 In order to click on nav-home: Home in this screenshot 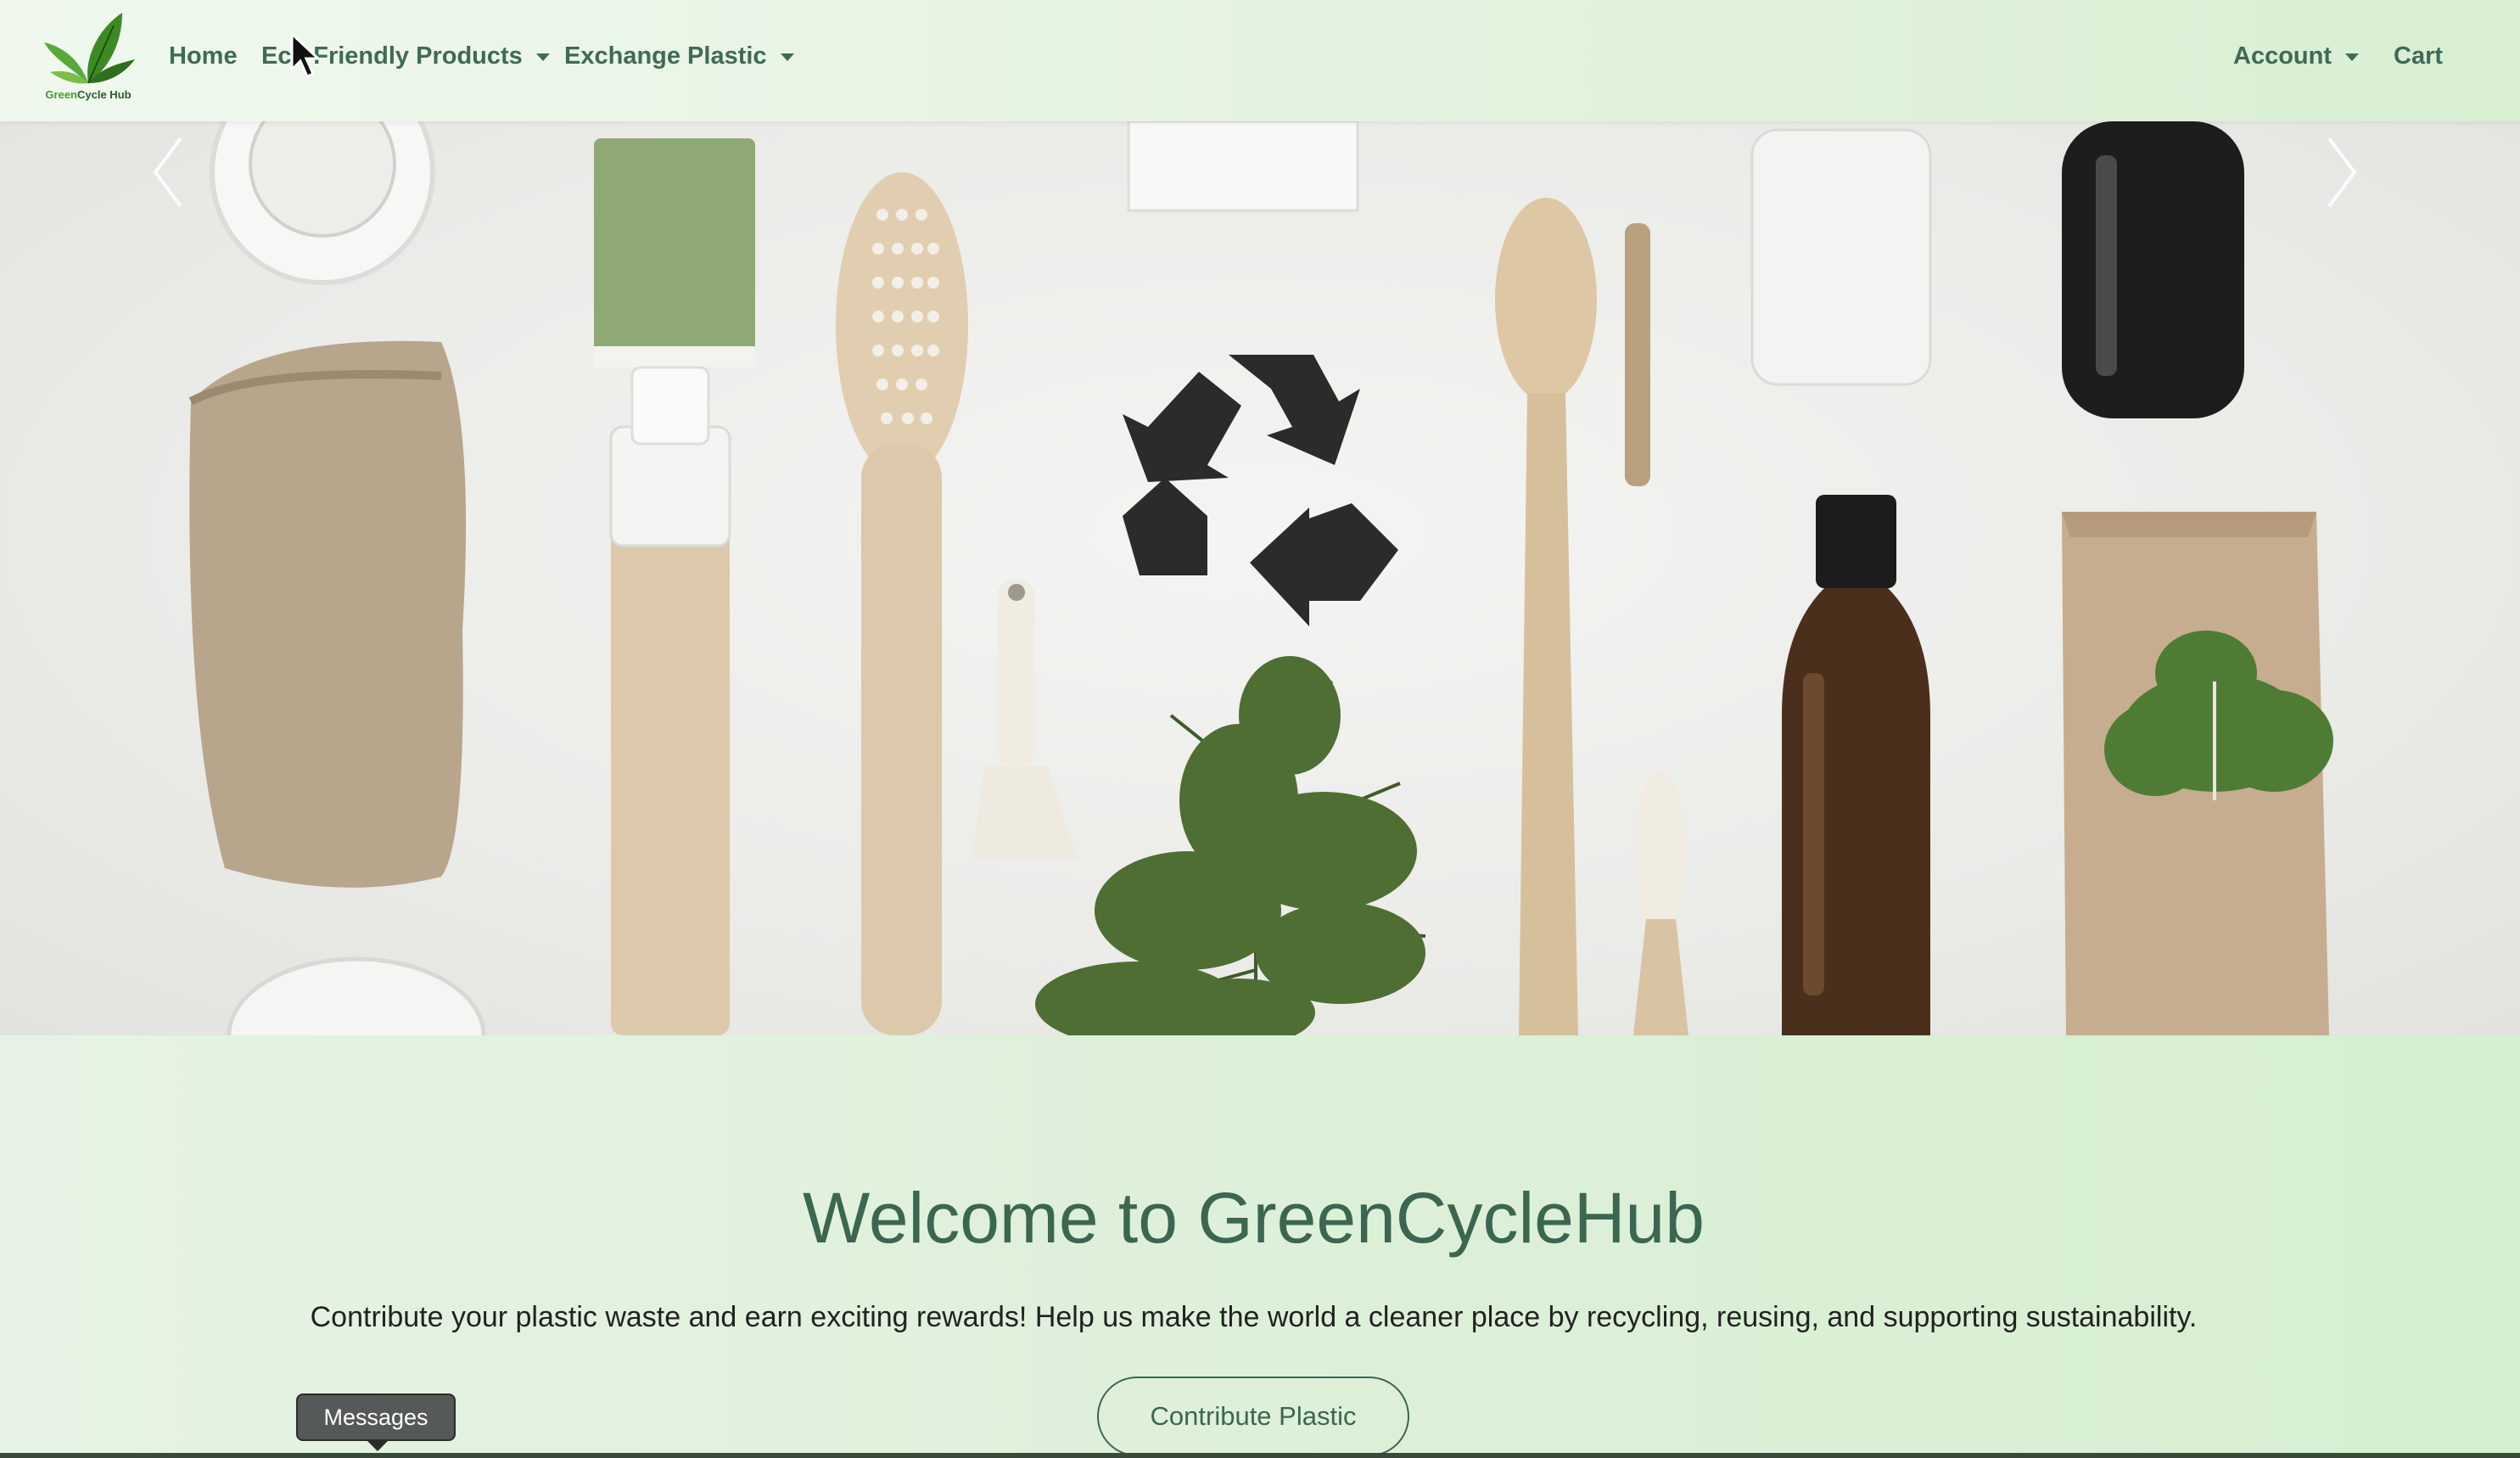, I will do `click(203, 56)`.